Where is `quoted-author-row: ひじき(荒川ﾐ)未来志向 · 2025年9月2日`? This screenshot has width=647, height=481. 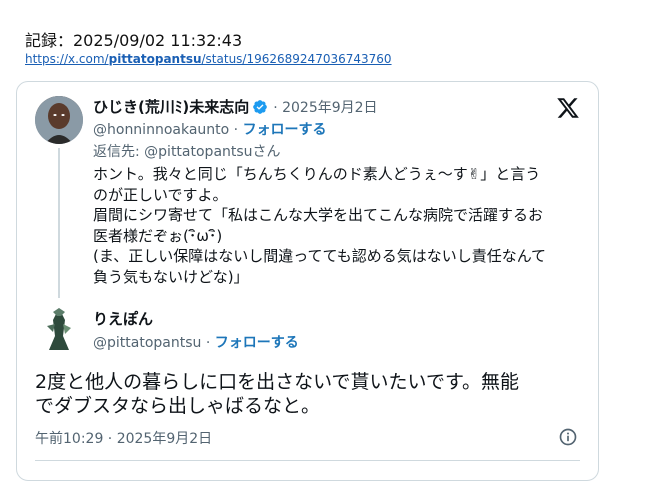
quoted-author-row: ひじき(荒川ﾐ)未来志向 · 2025年9月2日 is located at coordinates (235, 106).